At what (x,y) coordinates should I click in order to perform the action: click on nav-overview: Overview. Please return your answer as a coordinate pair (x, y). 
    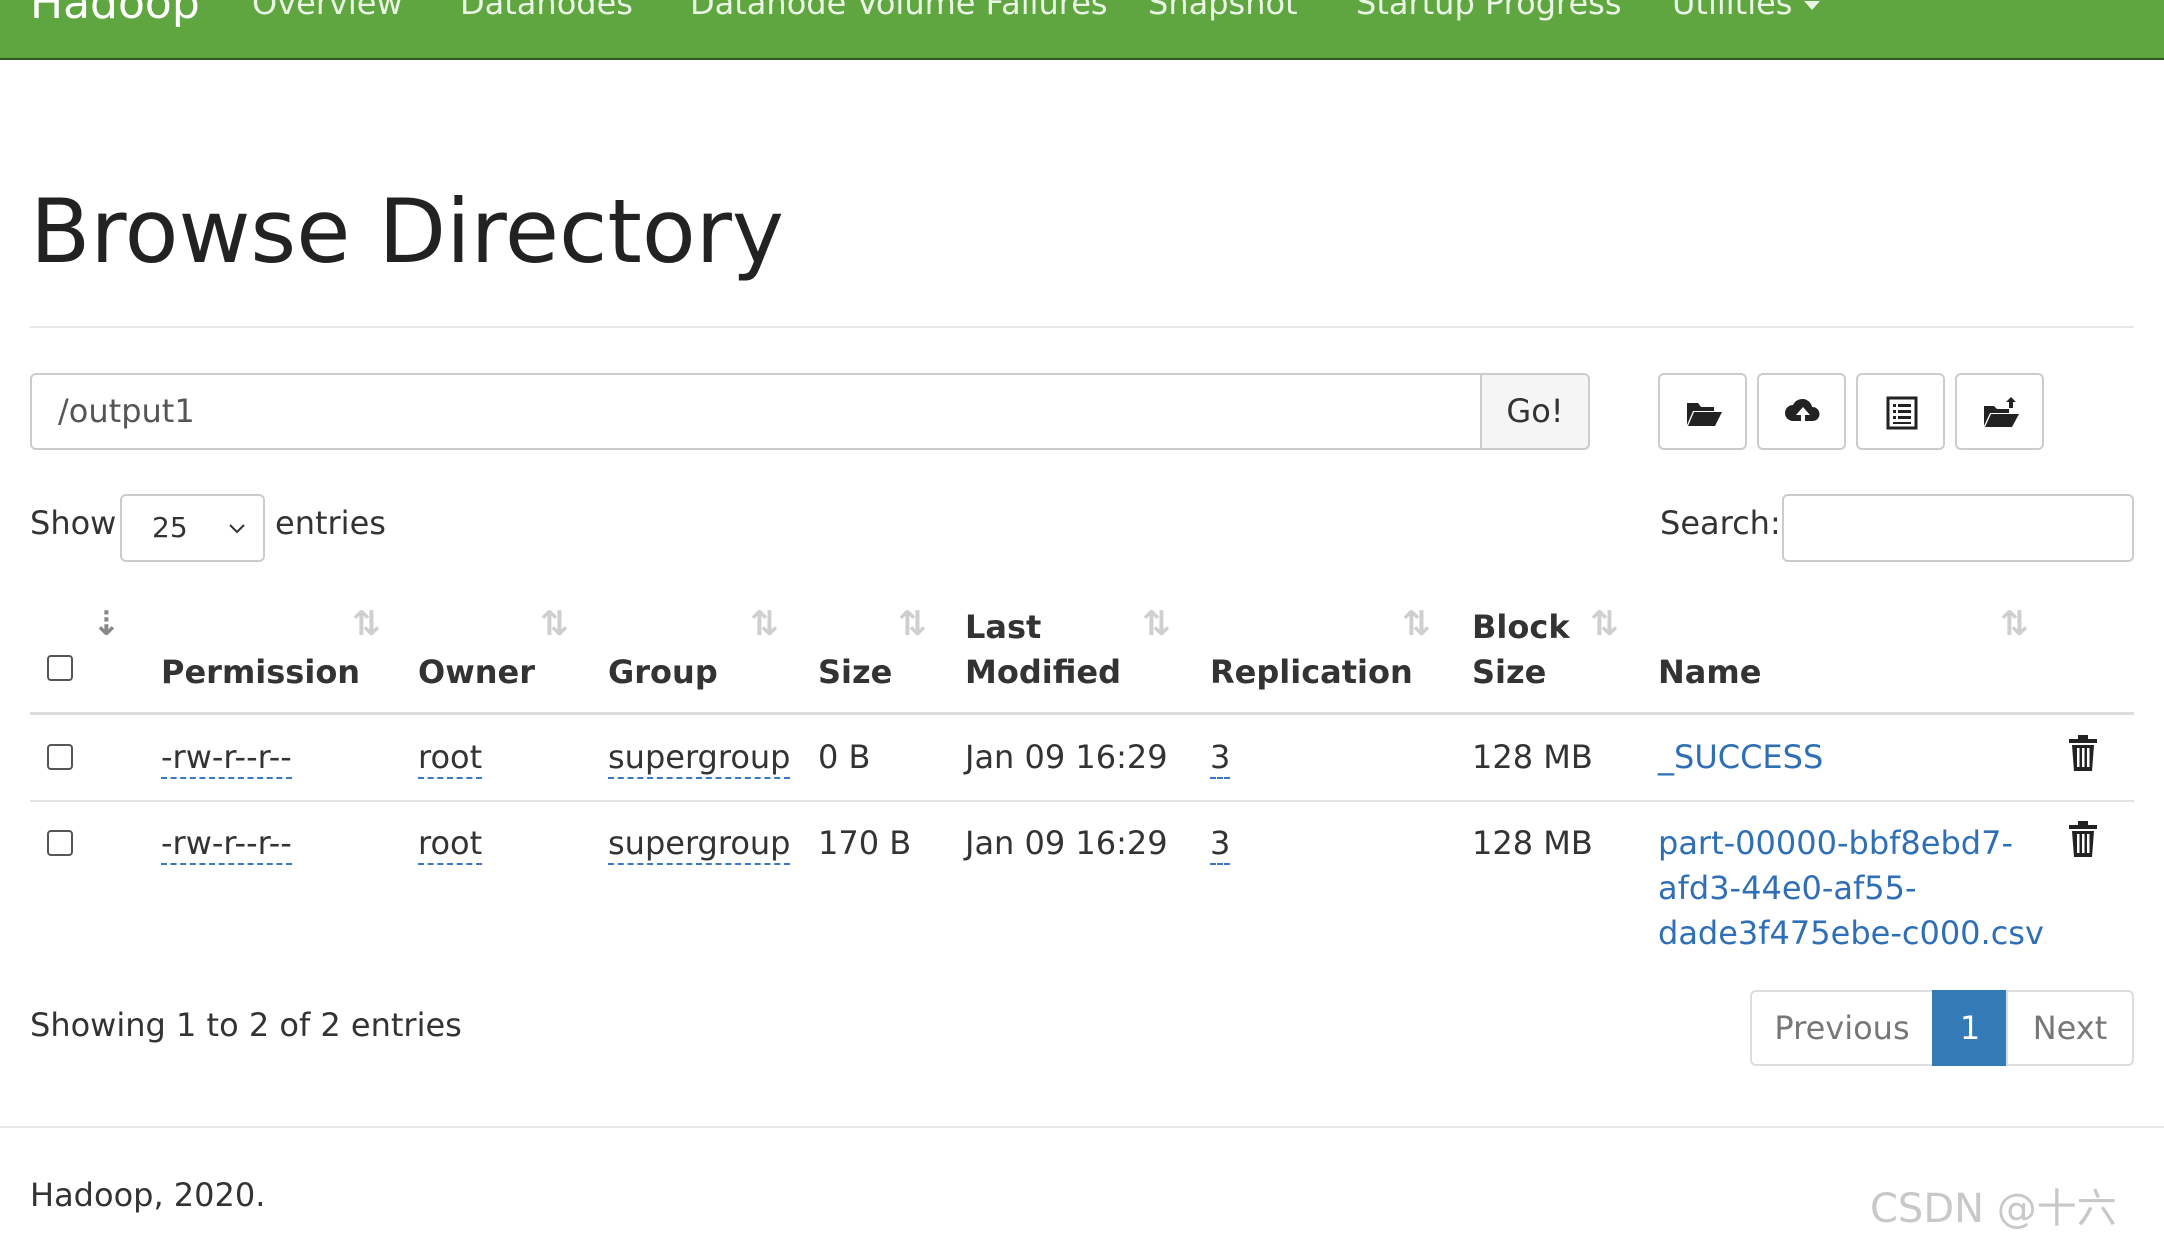
    Looking at the image, I should click on (327, 11).